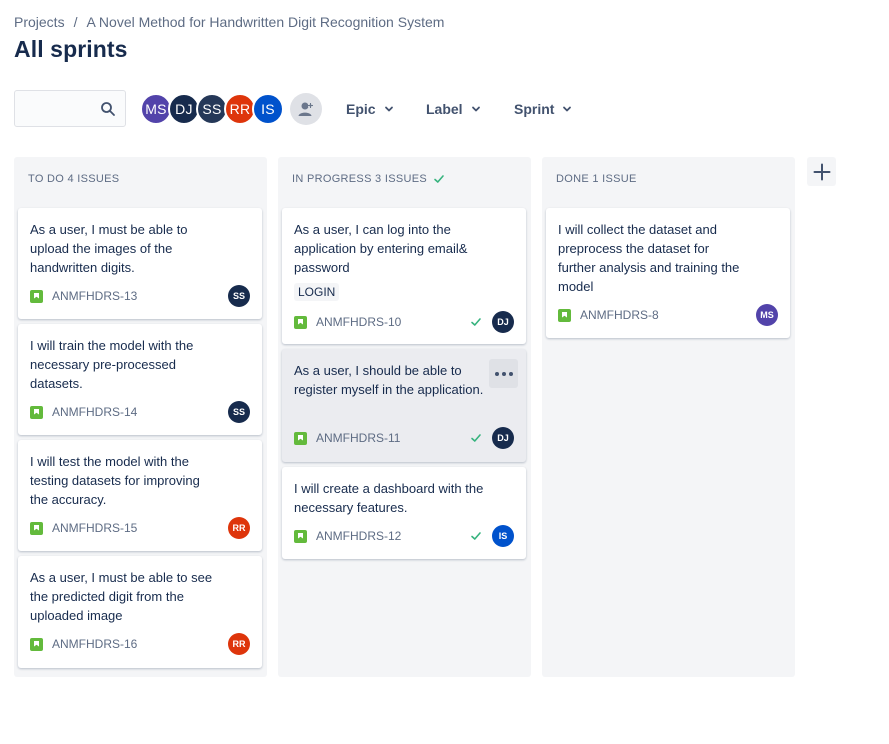 Image resolution: width=889 pixels, height=744 pixels. What do you see at coordinates (359, 179) in the screenshot?
I see `column-title: IN PROGRESS 3 ISSUES` at bounding box center [359, 179].